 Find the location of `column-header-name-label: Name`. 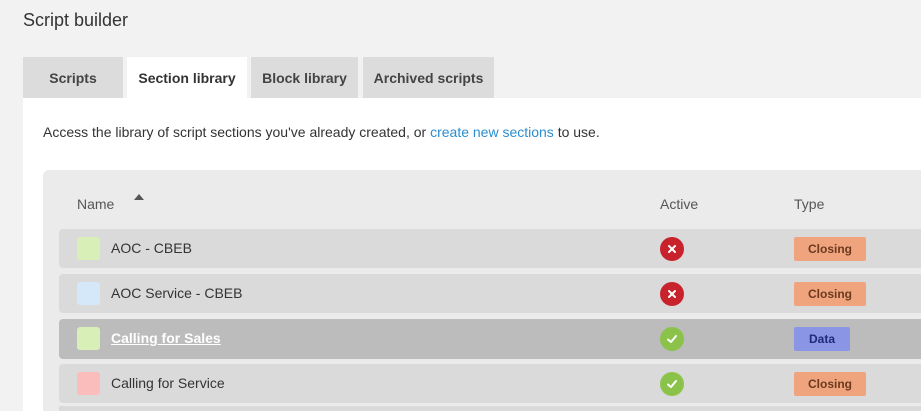

column-header-name-label: Name is located at coordinates (96, 204).